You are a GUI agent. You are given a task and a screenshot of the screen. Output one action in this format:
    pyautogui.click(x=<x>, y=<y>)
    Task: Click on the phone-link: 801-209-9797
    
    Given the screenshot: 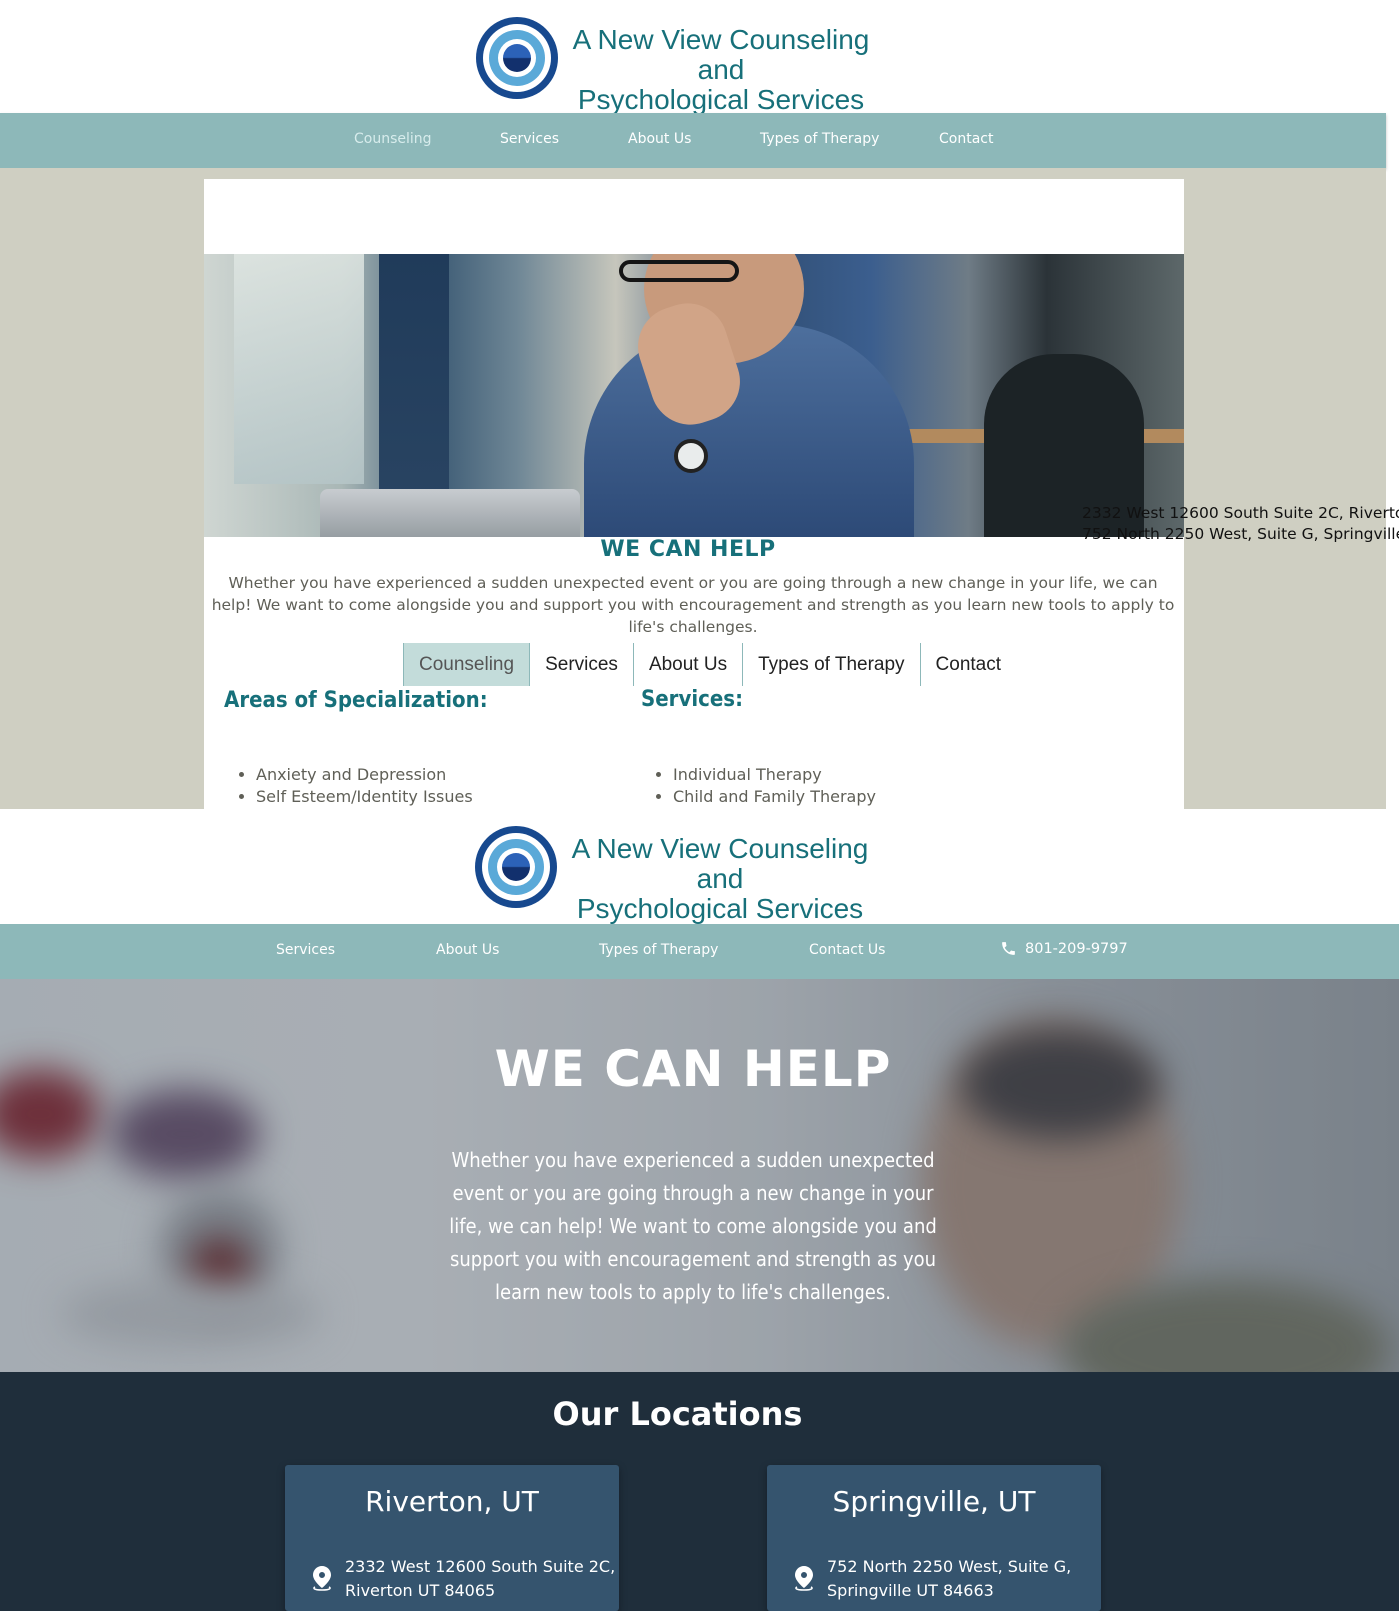 What is the action you would take?
    pyautogui.click(x=1064, y=948)
    